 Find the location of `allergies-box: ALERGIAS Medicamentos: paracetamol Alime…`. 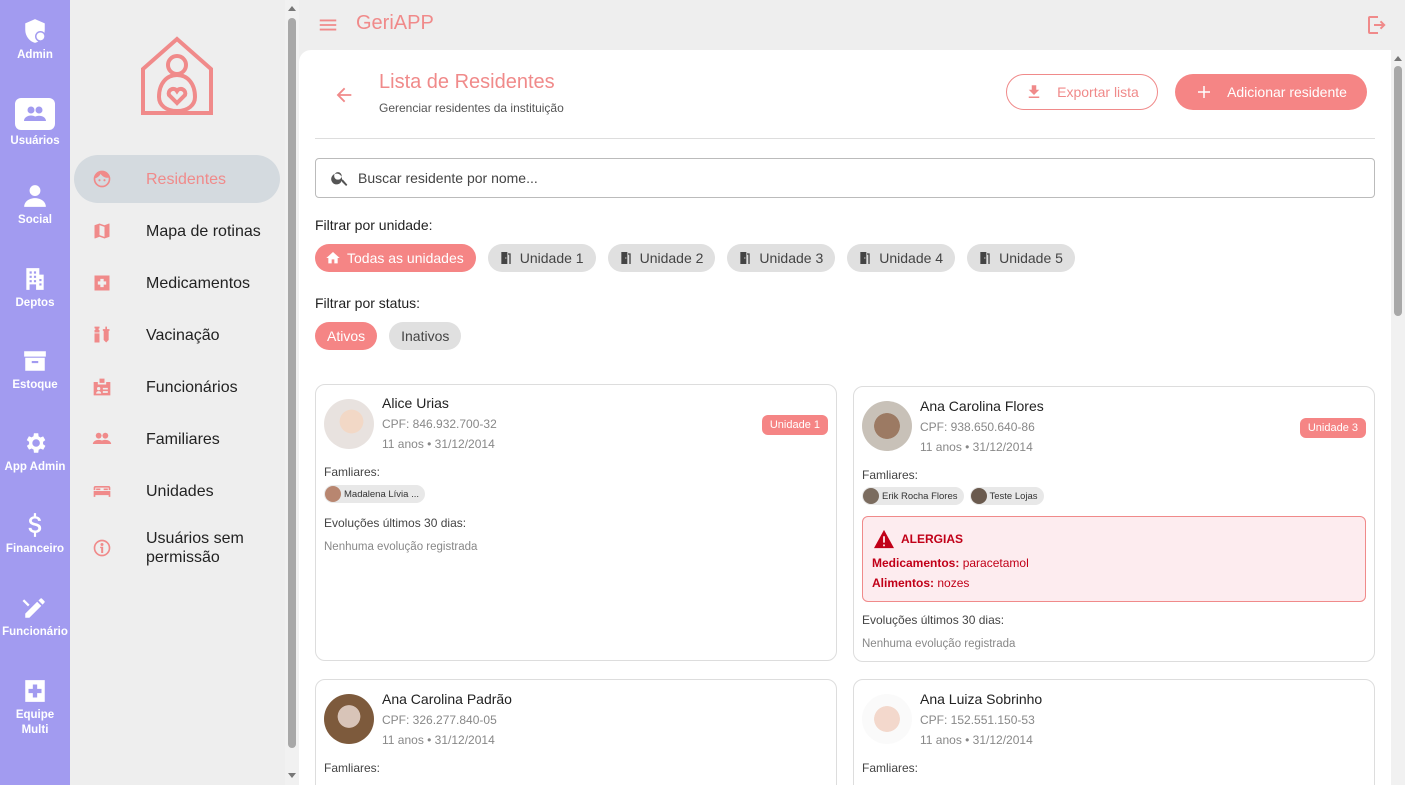

allergies-box: ALERGIAS Medicamentos: paracetamol Alime… is located at coordinates (1114, 559).